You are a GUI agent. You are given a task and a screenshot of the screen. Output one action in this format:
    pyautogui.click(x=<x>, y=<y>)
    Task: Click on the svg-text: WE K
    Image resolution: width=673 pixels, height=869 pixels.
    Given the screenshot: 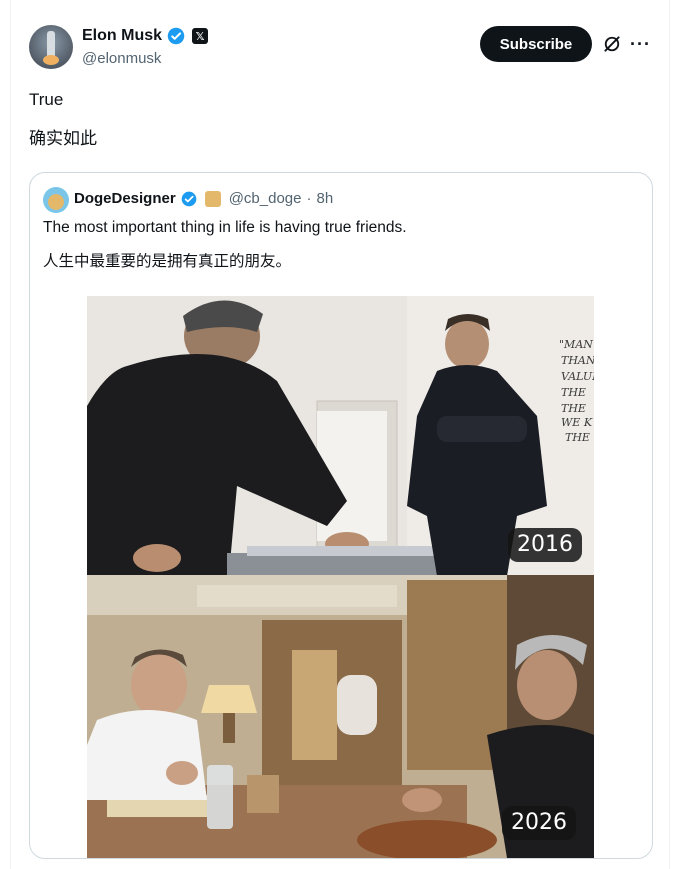 What is the action you would take?
    pyautogui.click(x=577, y=422)
    